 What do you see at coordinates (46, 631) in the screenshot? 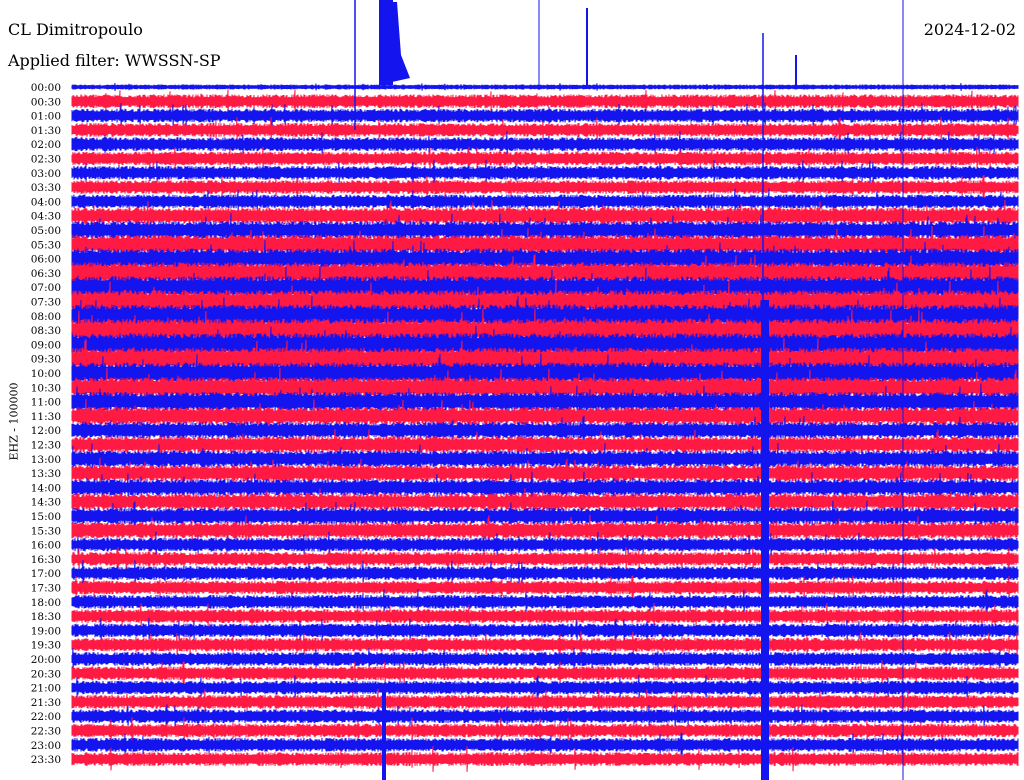
I see `row-label-1900: 19:00` at bounding box center [46, 631].